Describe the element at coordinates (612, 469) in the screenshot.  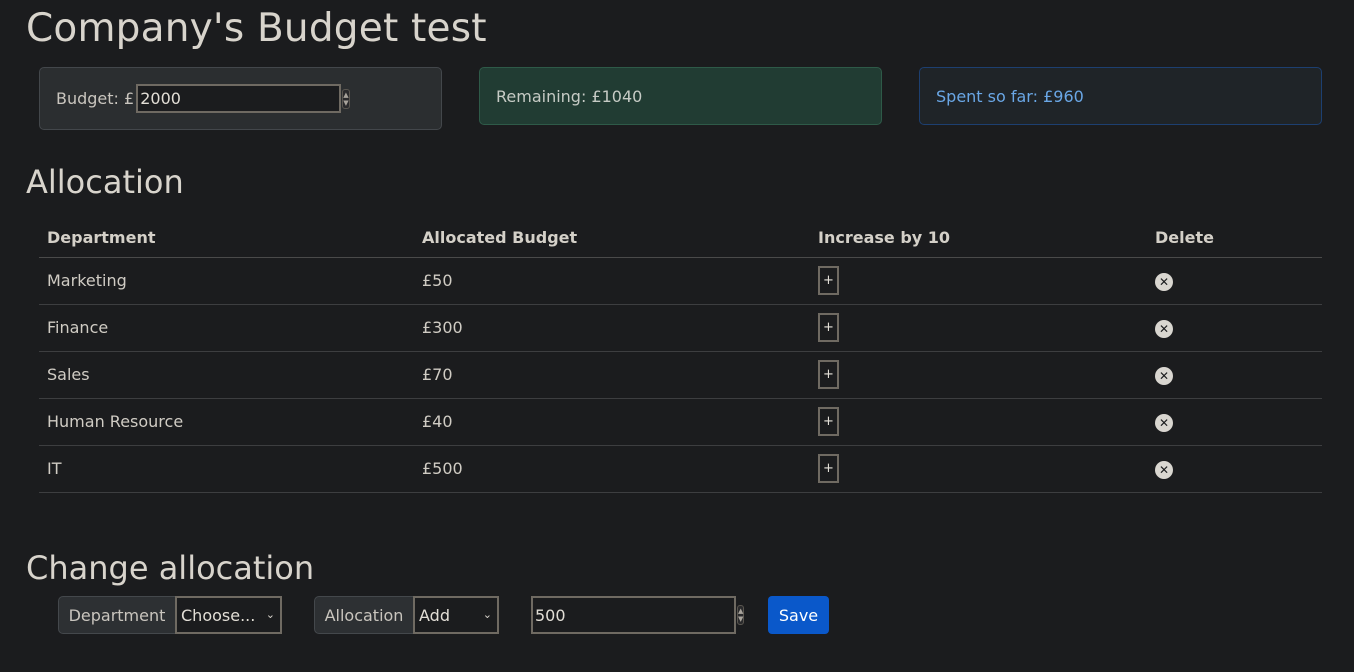
I see `budget-cell: £500` at that location.